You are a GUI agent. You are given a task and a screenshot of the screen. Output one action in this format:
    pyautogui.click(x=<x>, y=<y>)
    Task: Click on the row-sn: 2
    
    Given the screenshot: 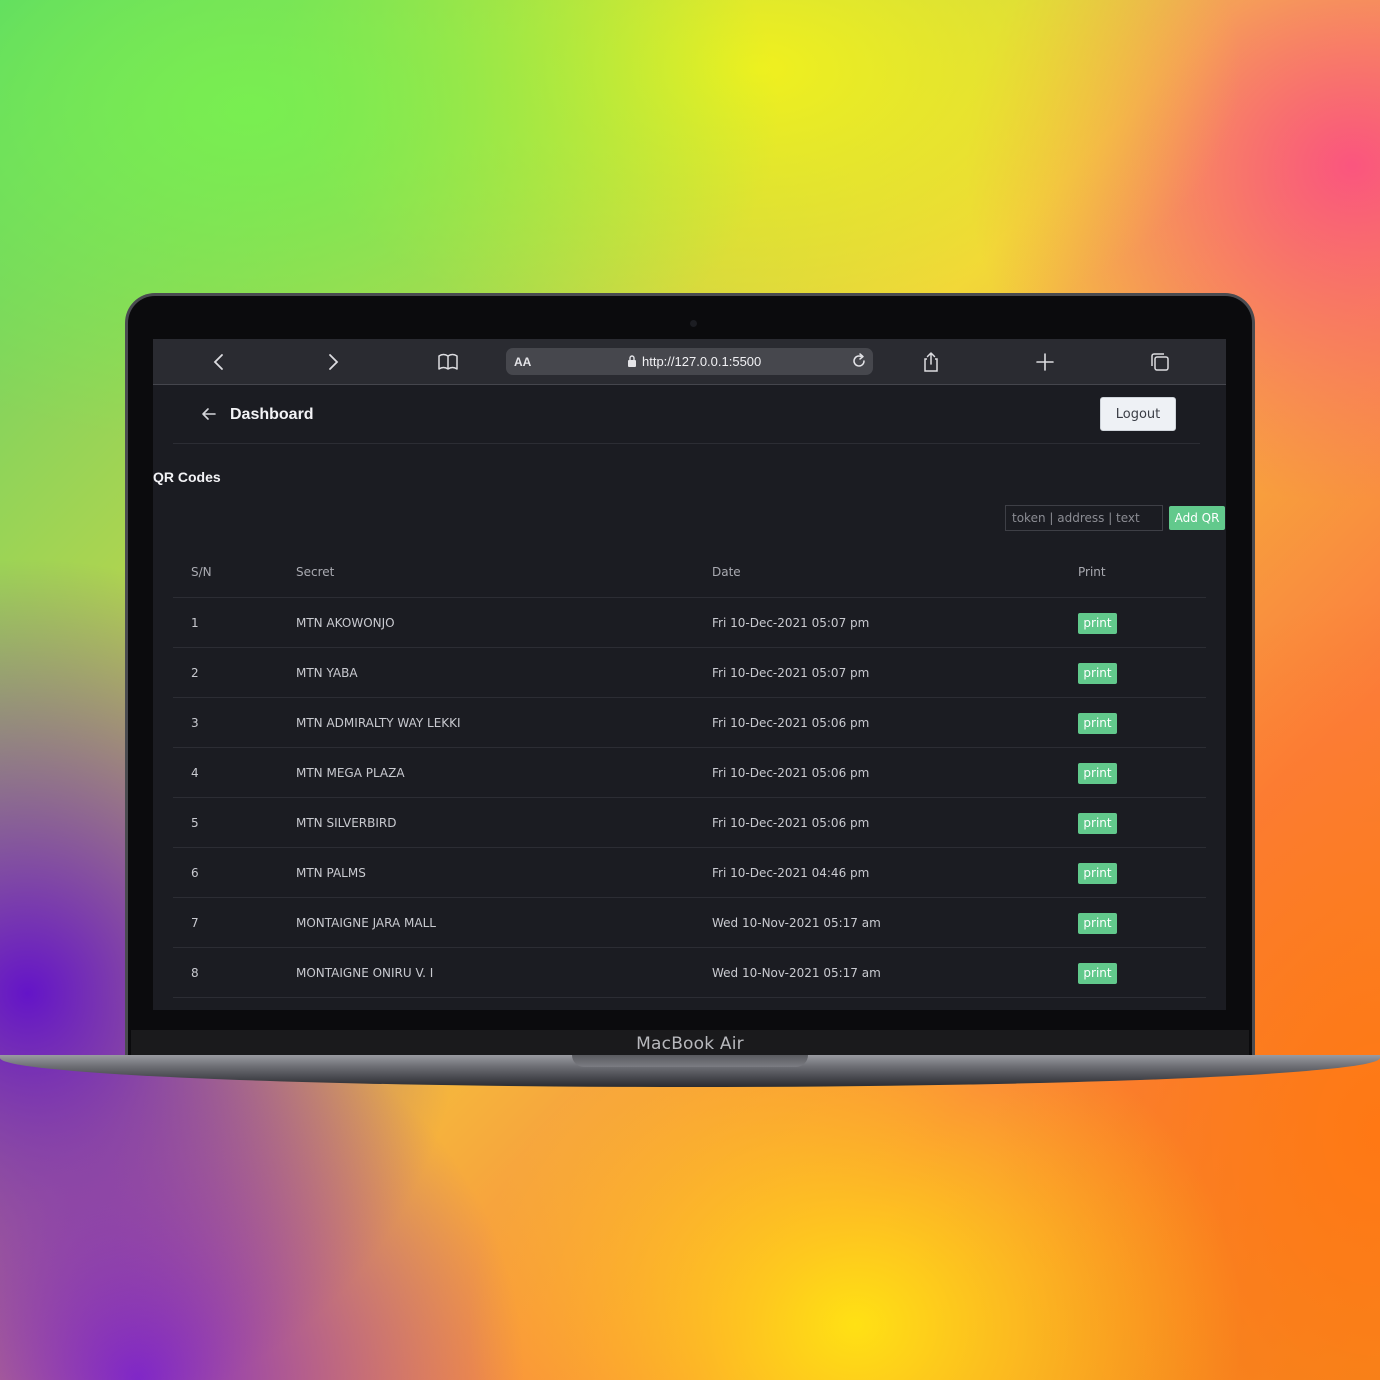 What is the action you would take?
    pyautogui.click(x=195, y=673)
    